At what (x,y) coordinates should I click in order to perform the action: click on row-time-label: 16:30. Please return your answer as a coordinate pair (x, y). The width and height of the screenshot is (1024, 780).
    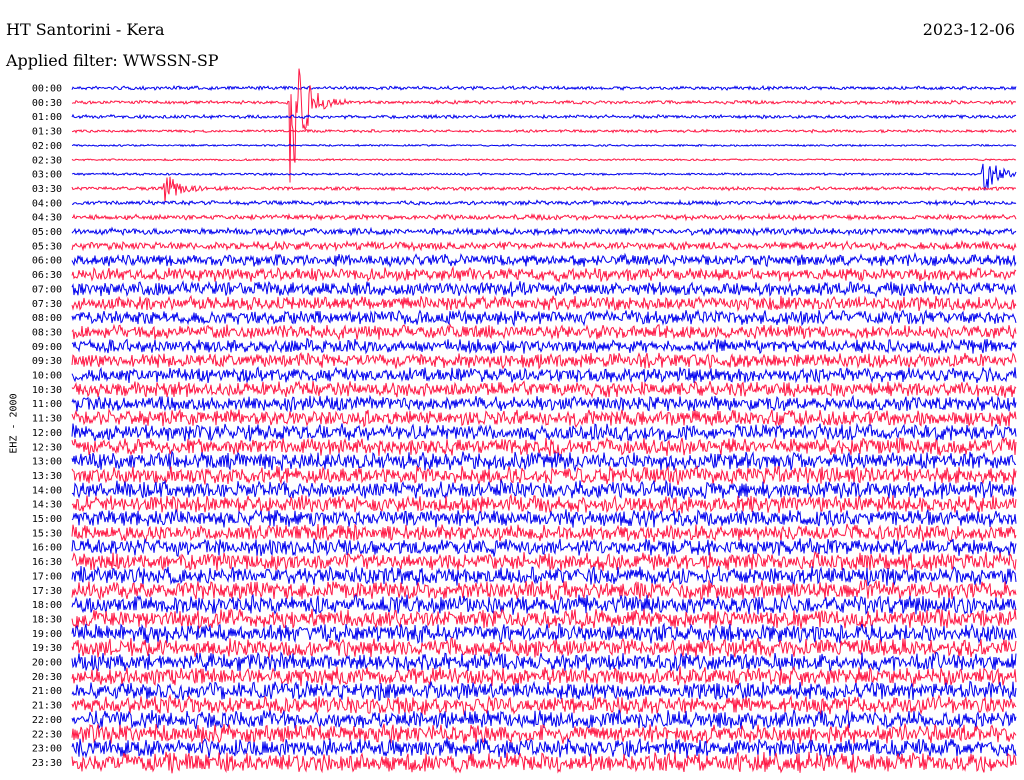
    Looking at the image, I should click on (47, 562).